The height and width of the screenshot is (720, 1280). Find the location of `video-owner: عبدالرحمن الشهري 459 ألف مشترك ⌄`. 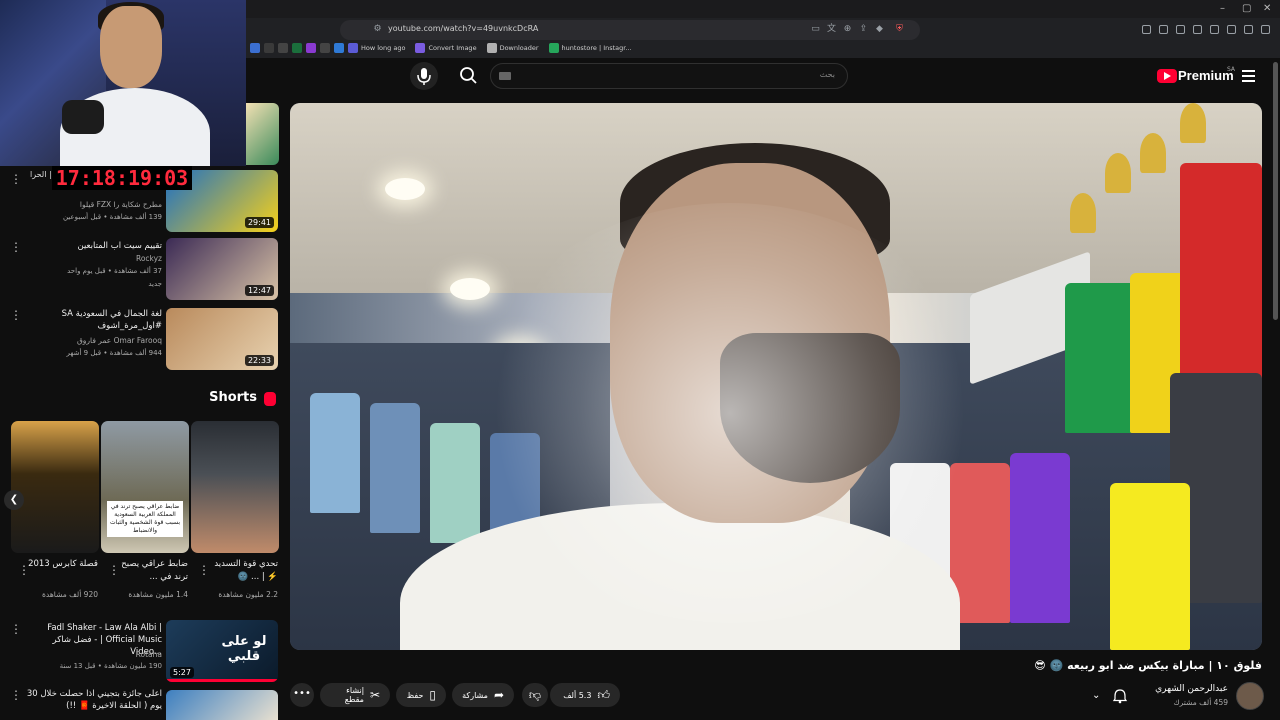

video-owner: عبدالرحمن الشهري 459 ألف مشترك ⌄ is located at coordinates (1165, 696).